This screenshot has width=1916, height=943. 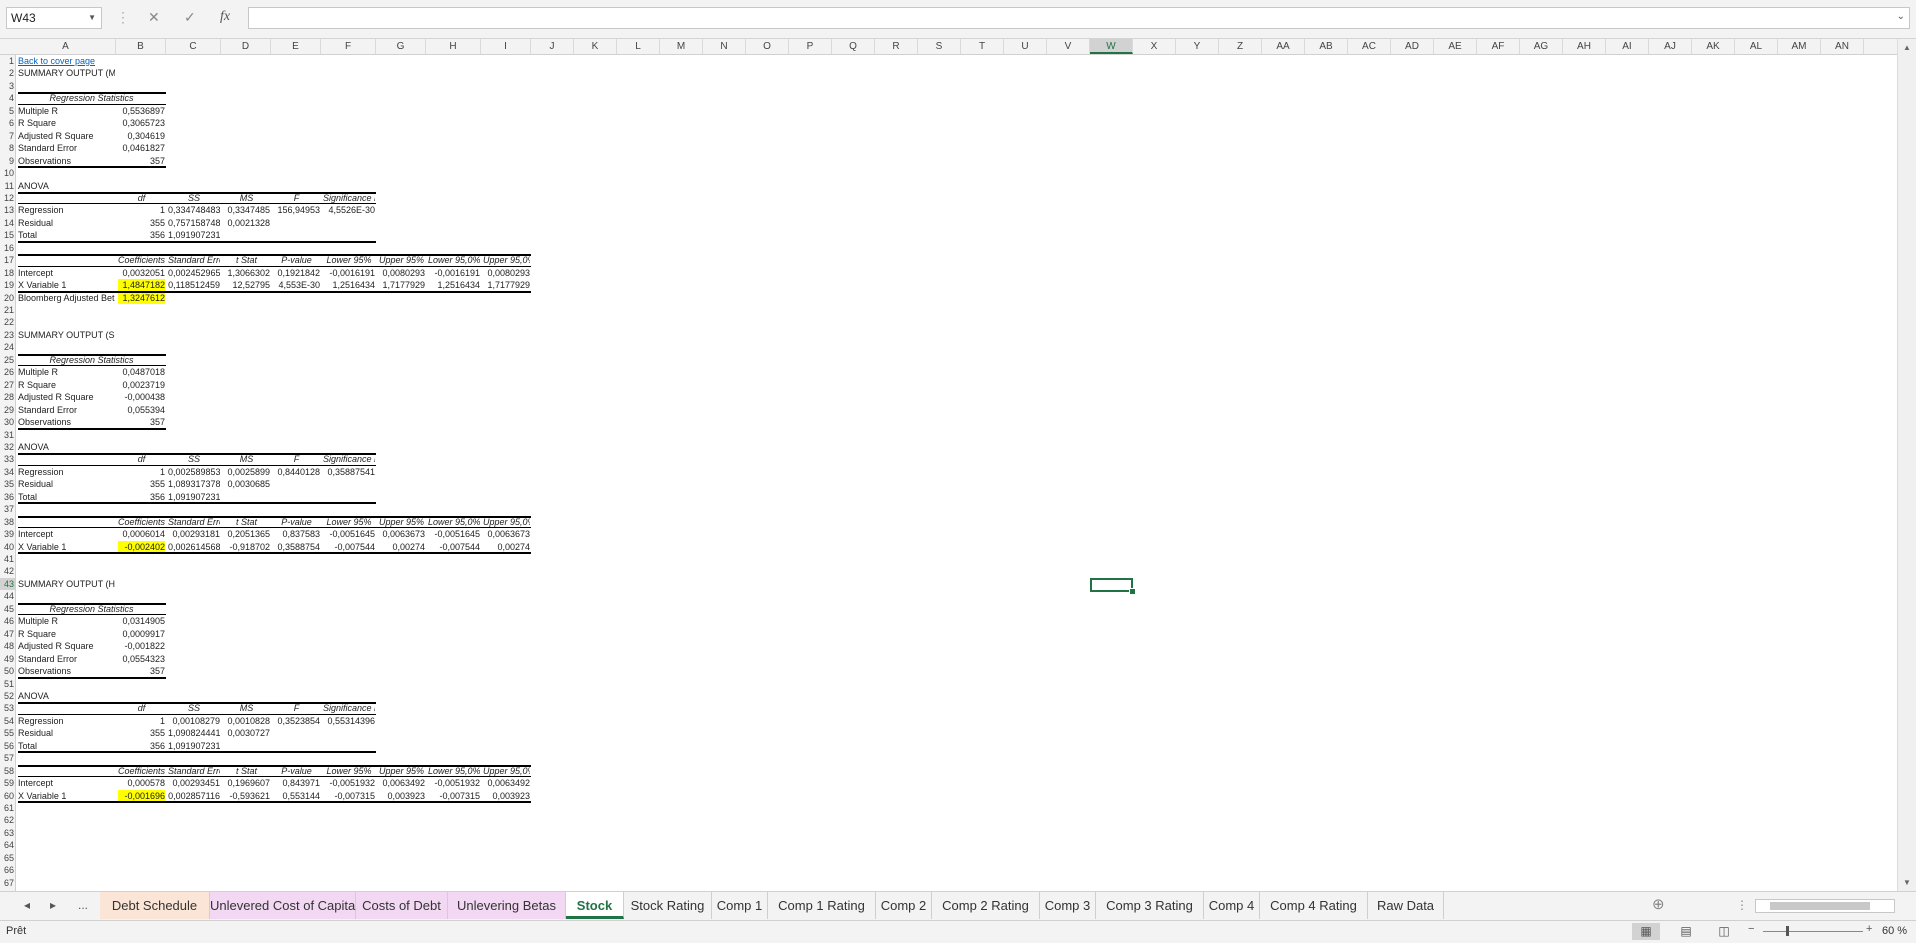 What do you see at coordinates (7, 833) in the screenshot?
I see `row-header: 63` at bounding box center [7, 833].